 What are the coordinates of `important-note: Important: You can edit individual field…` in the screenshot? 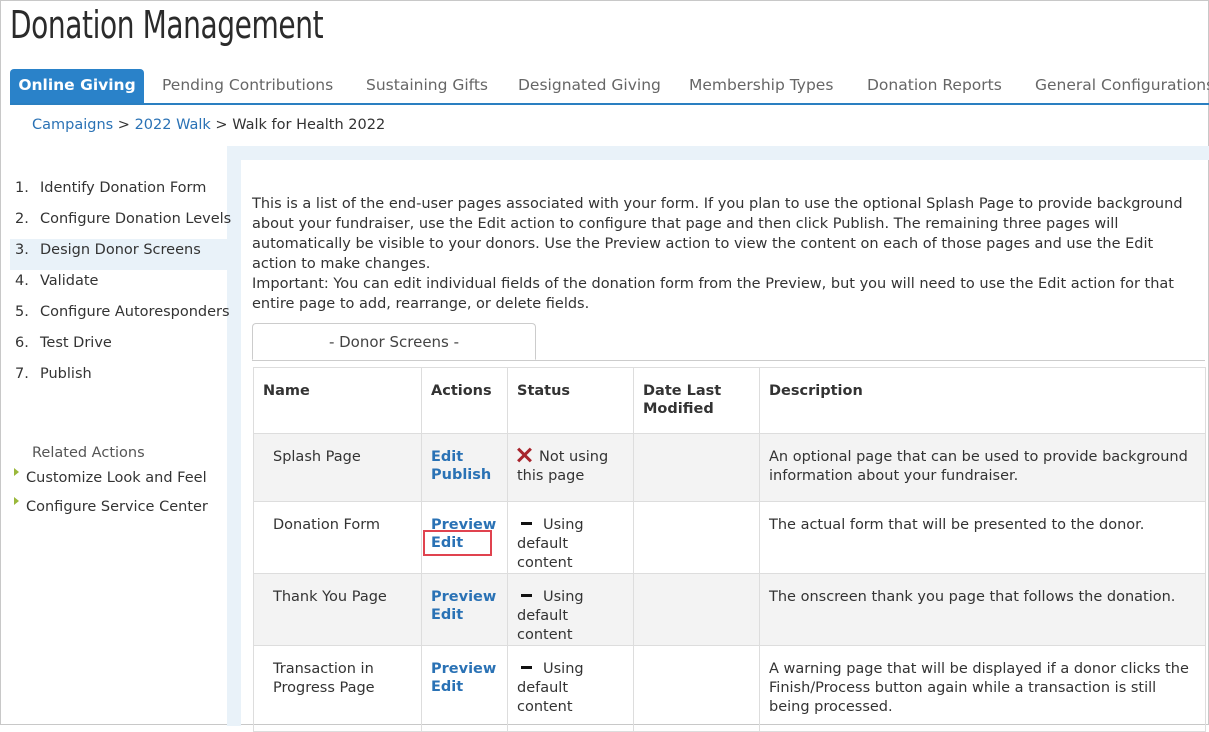 It's located at (713, 294).